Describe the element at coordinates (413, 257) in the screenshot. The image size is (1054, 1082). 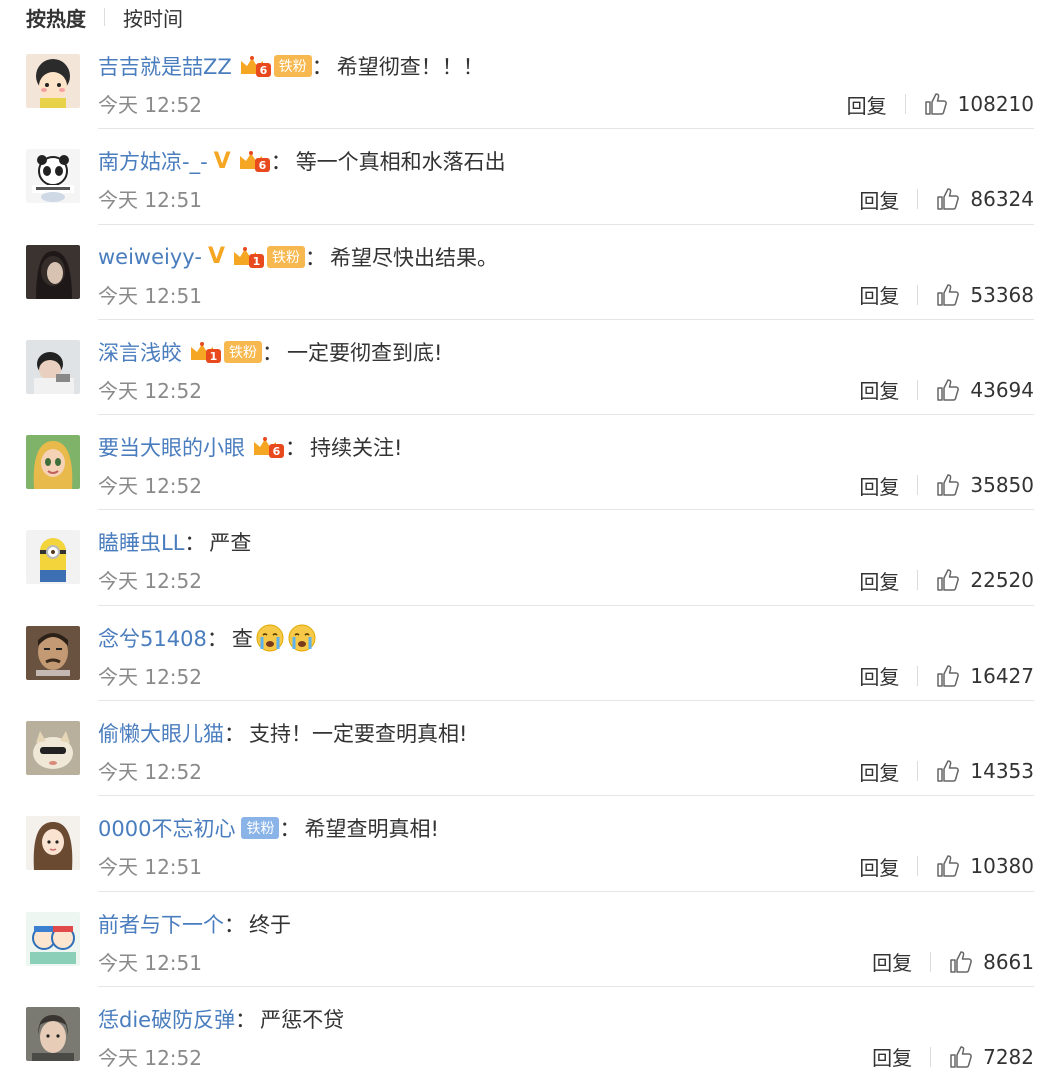
I see `comment-text: 希望尽快出结果。` at that location.